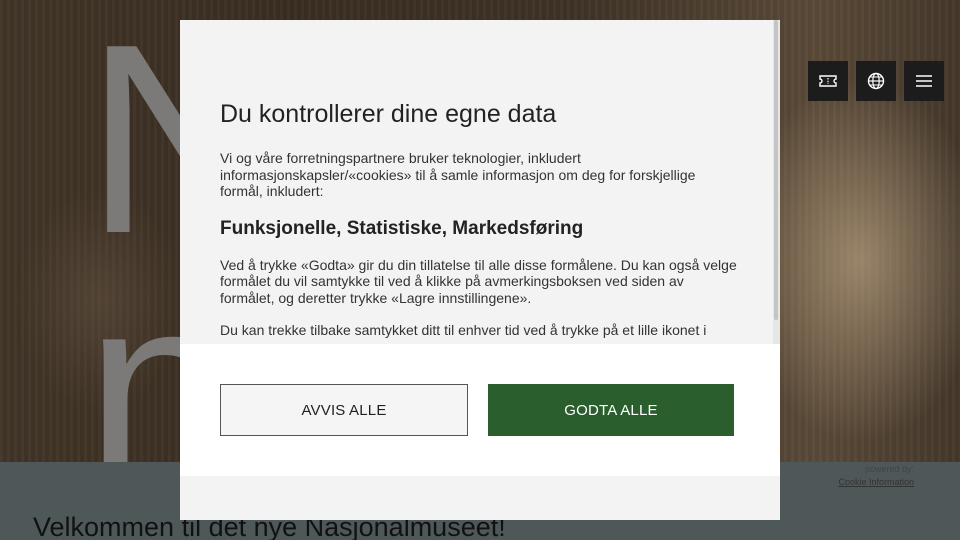  What do you see at coordinates (402, 228) in the screenshot?
I see `dialog-purposes: Funksjonelle, Statistiske, Markedsføring` at bounding box center [402, 228].